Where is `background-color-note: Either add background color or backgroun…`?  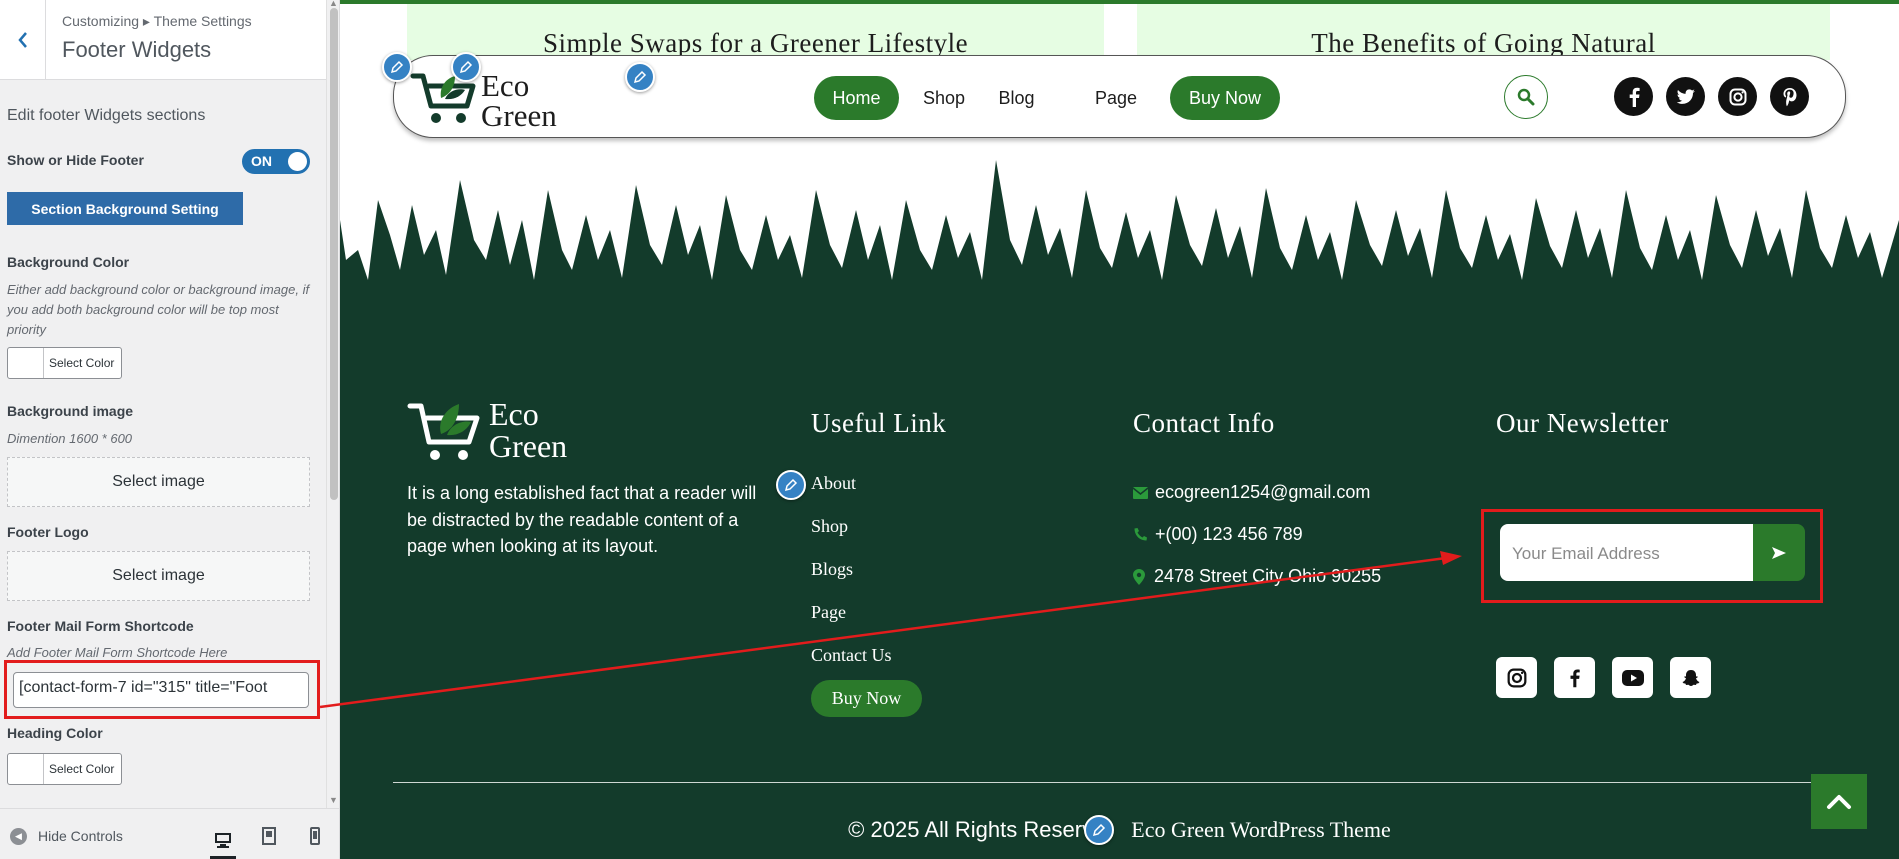
background-color-note: Either add background color or backgroun… is located at coordinates (158, 309).